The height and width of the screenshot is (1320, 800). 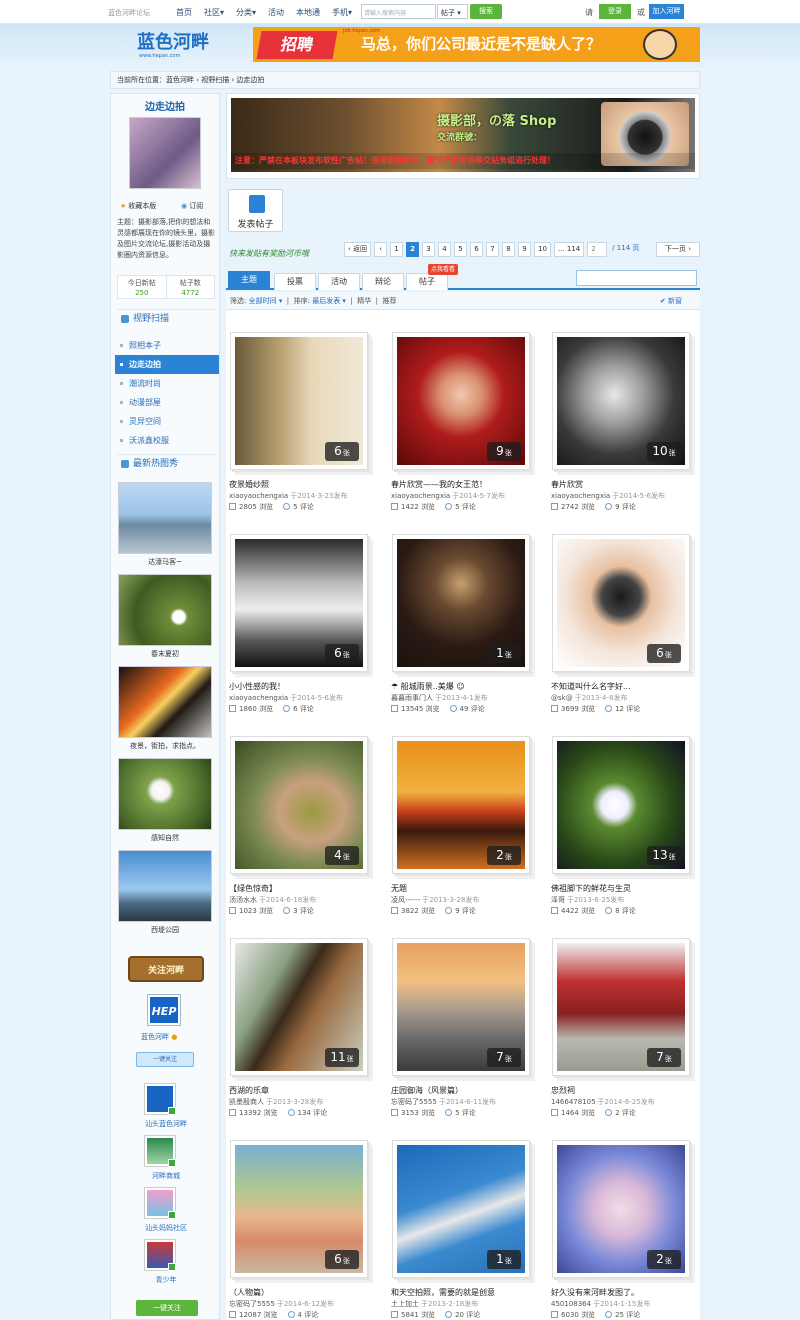 I want to click on tab-posts: 帖子, so click(x=427, y=281).